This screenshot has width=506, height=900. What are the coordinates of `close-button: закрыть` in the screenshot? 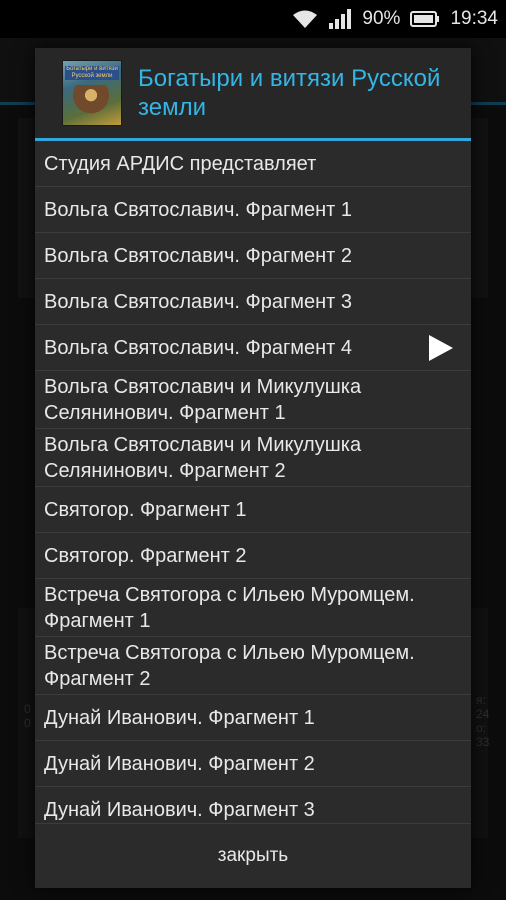 It's located at (253, 855).